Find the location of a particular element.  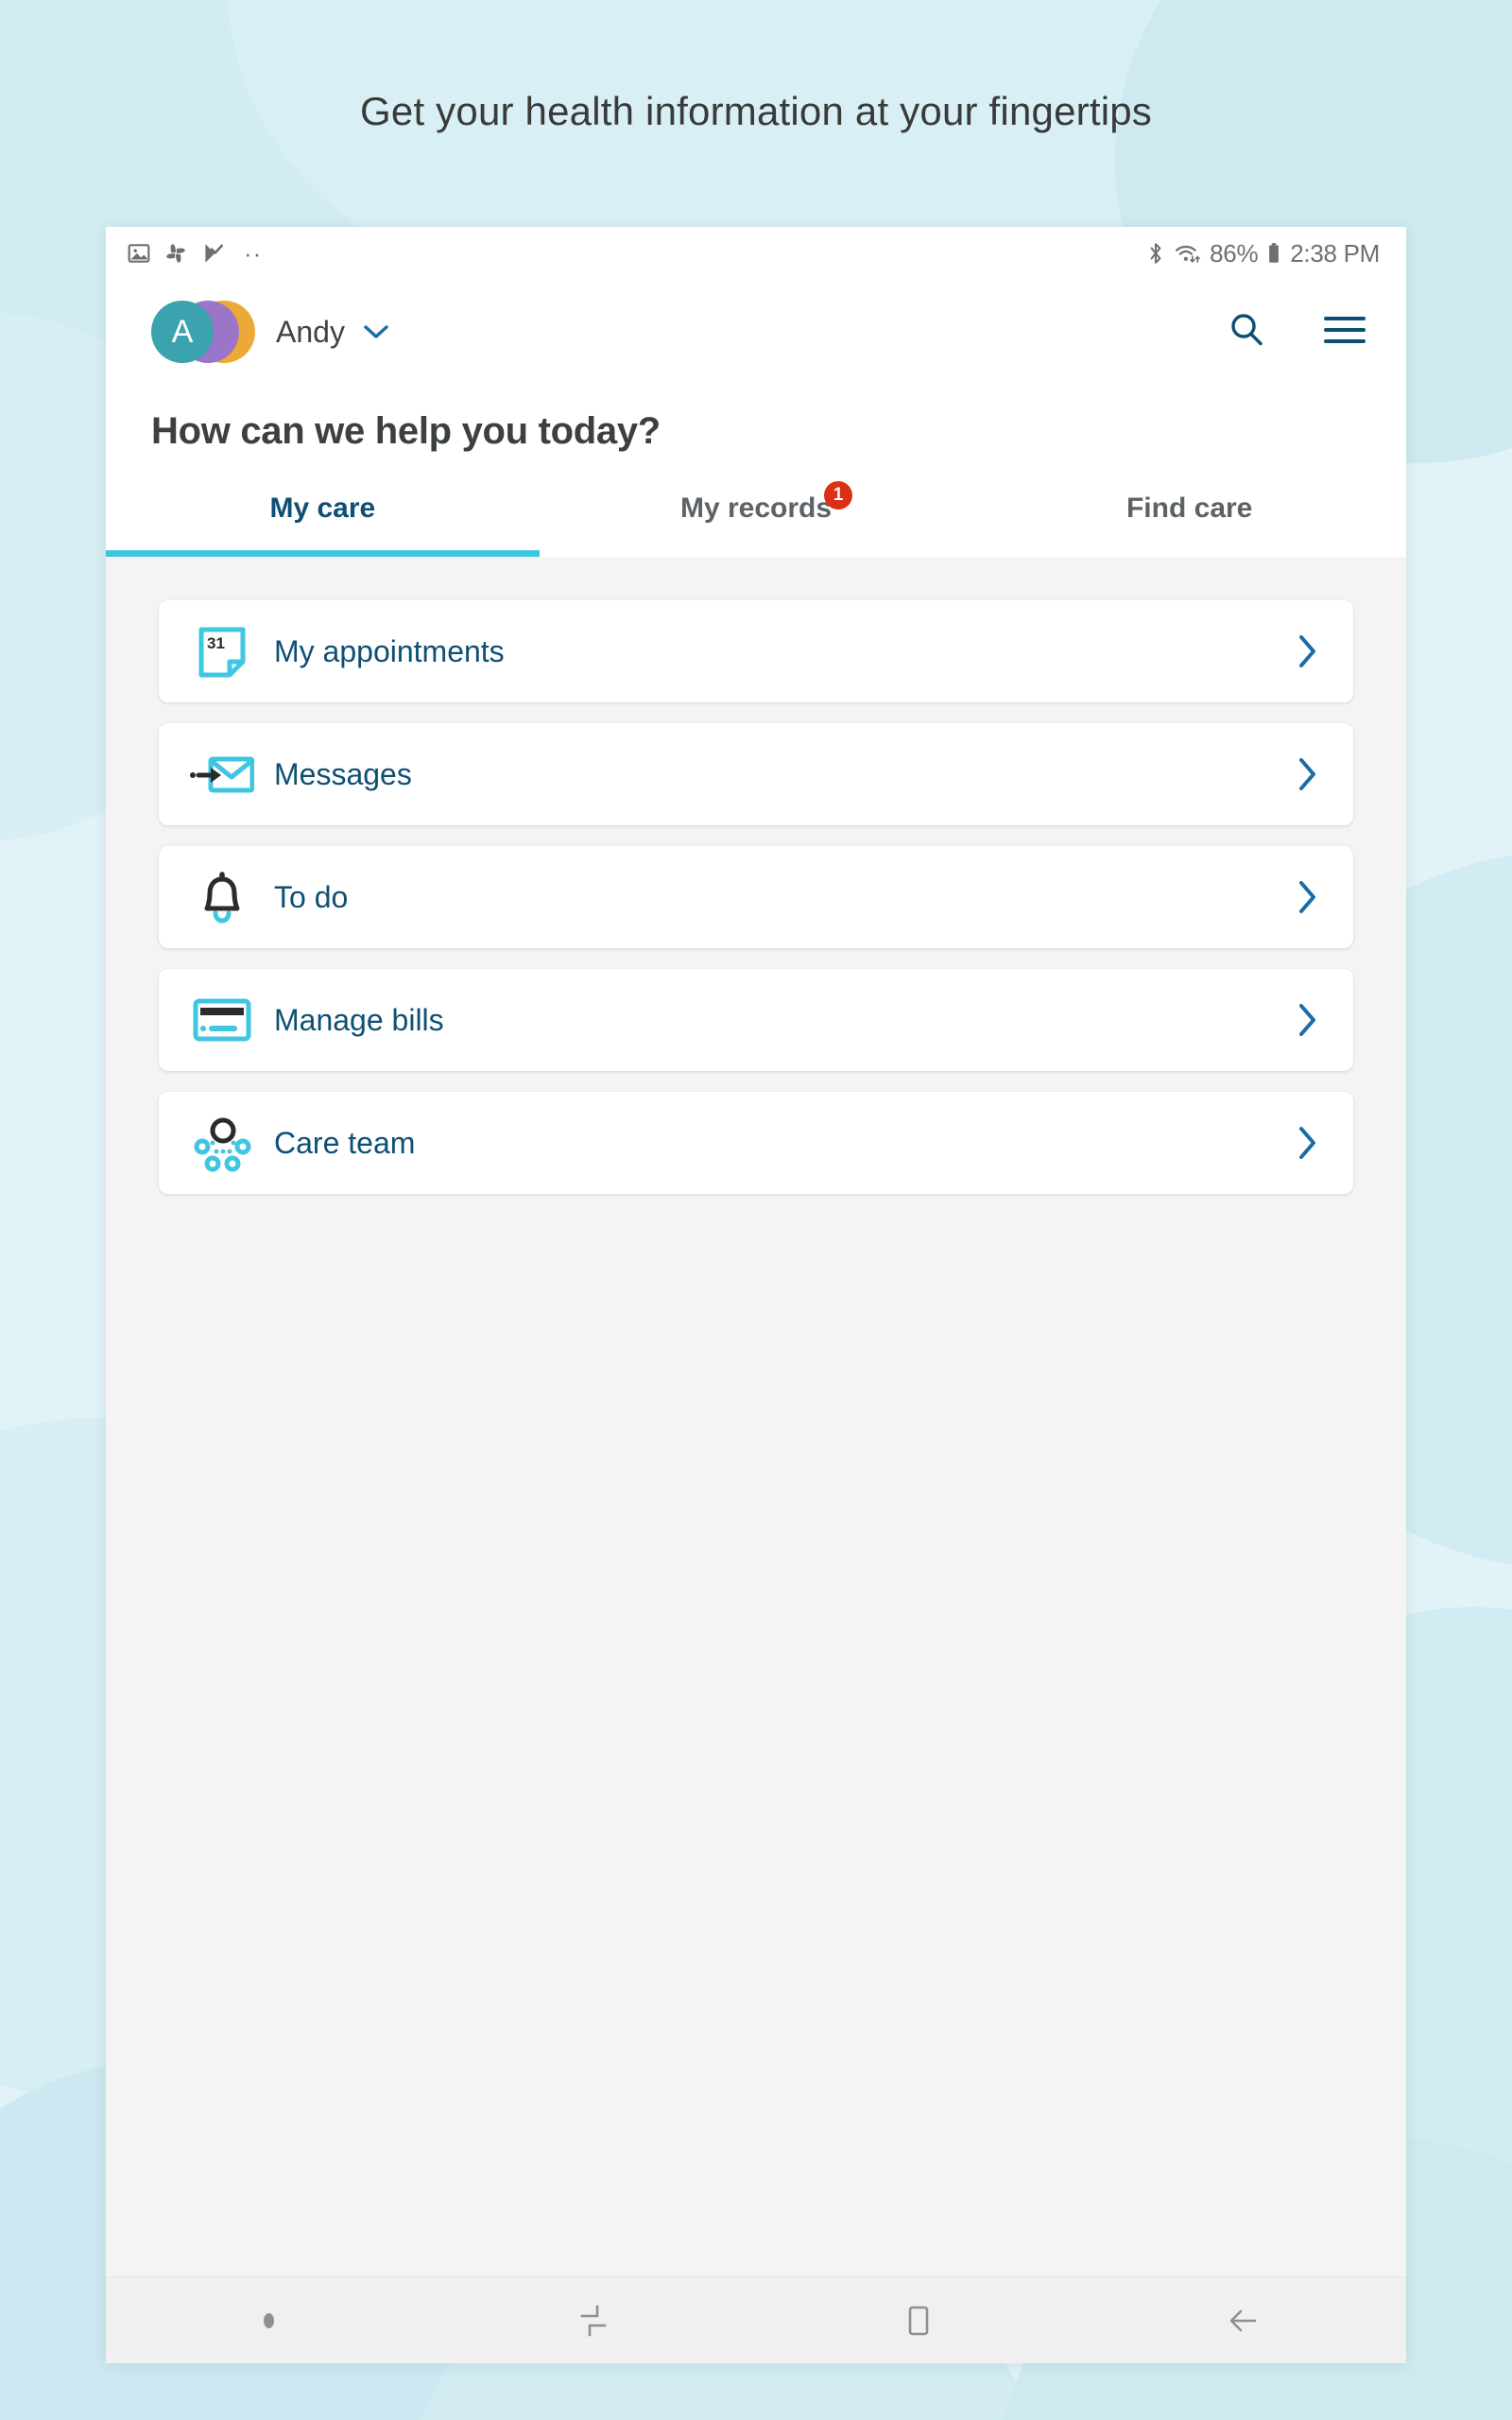

avatar-initial: A is located at coordinates (182, 332).